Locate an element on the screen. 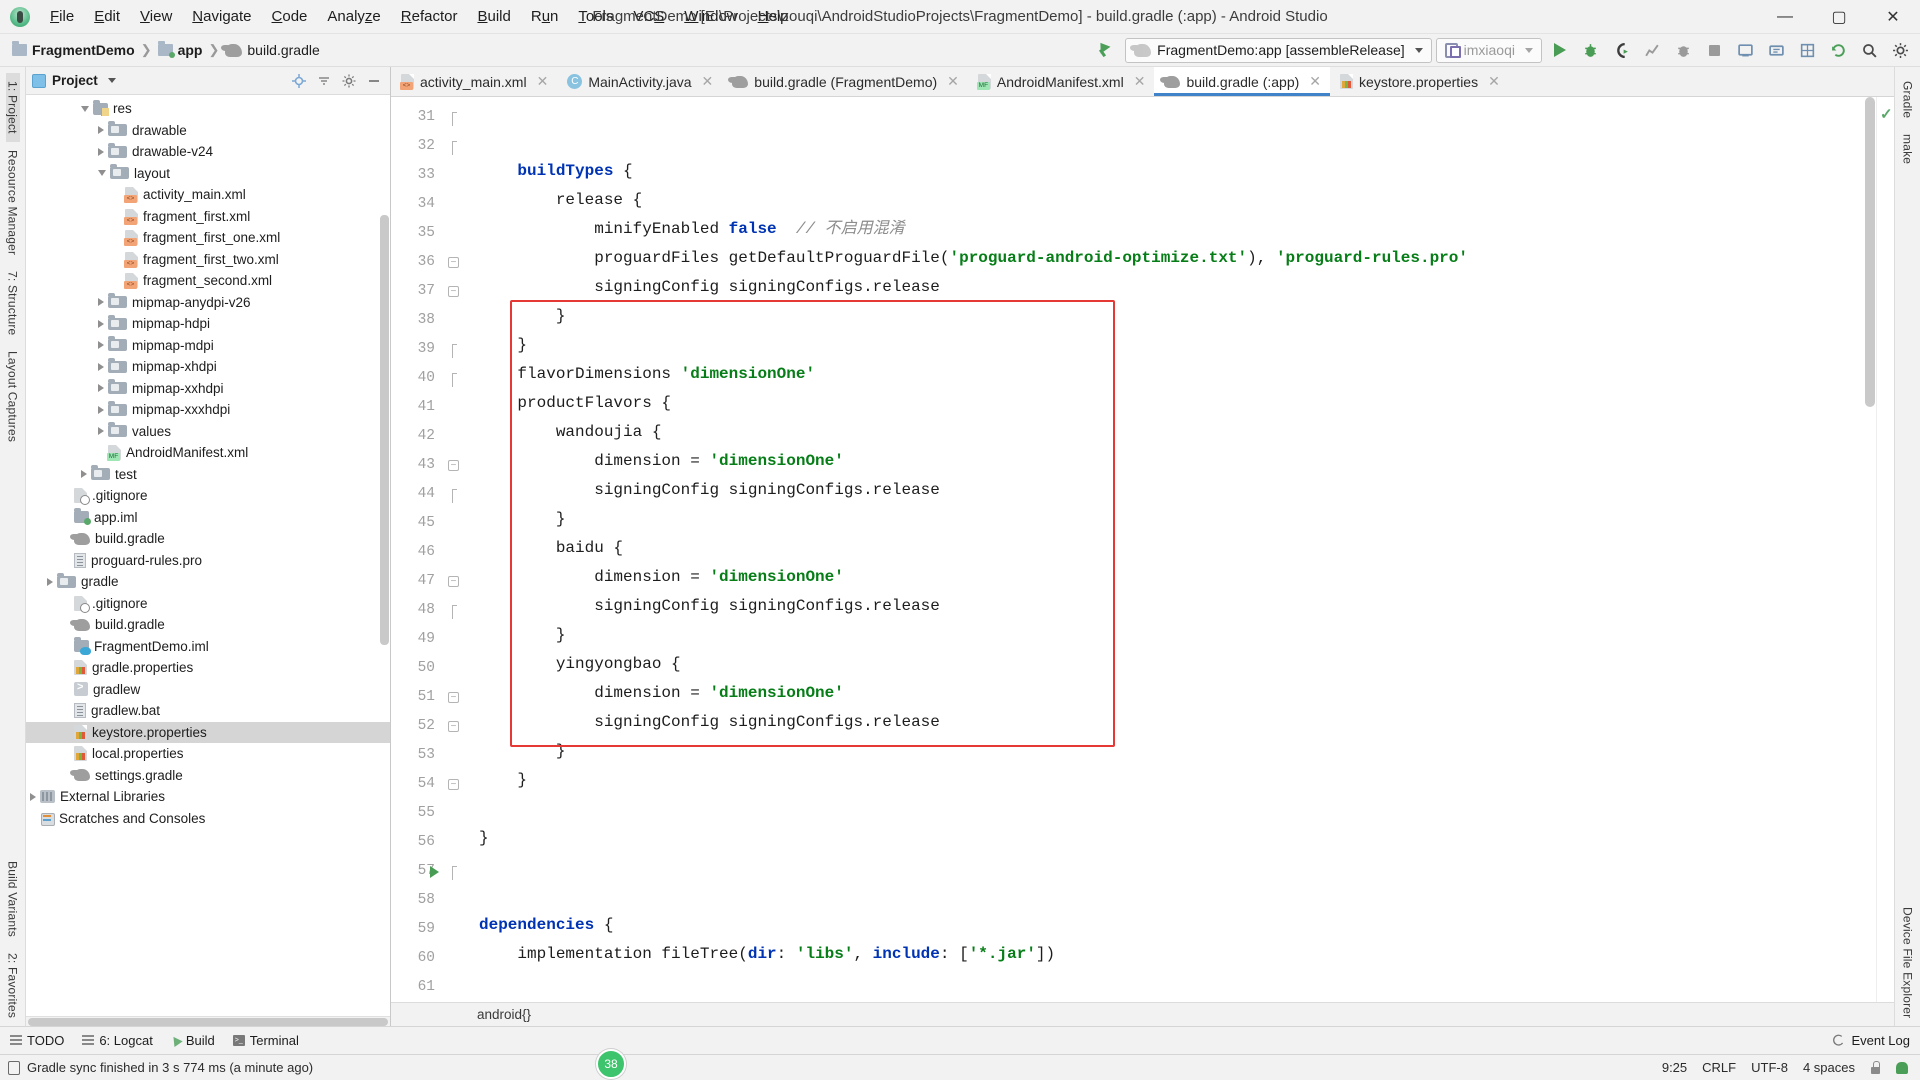 The height and width of the screenshot is (1080, 1920). gutter-line-33: 33 is located at coordinates (432, 175).